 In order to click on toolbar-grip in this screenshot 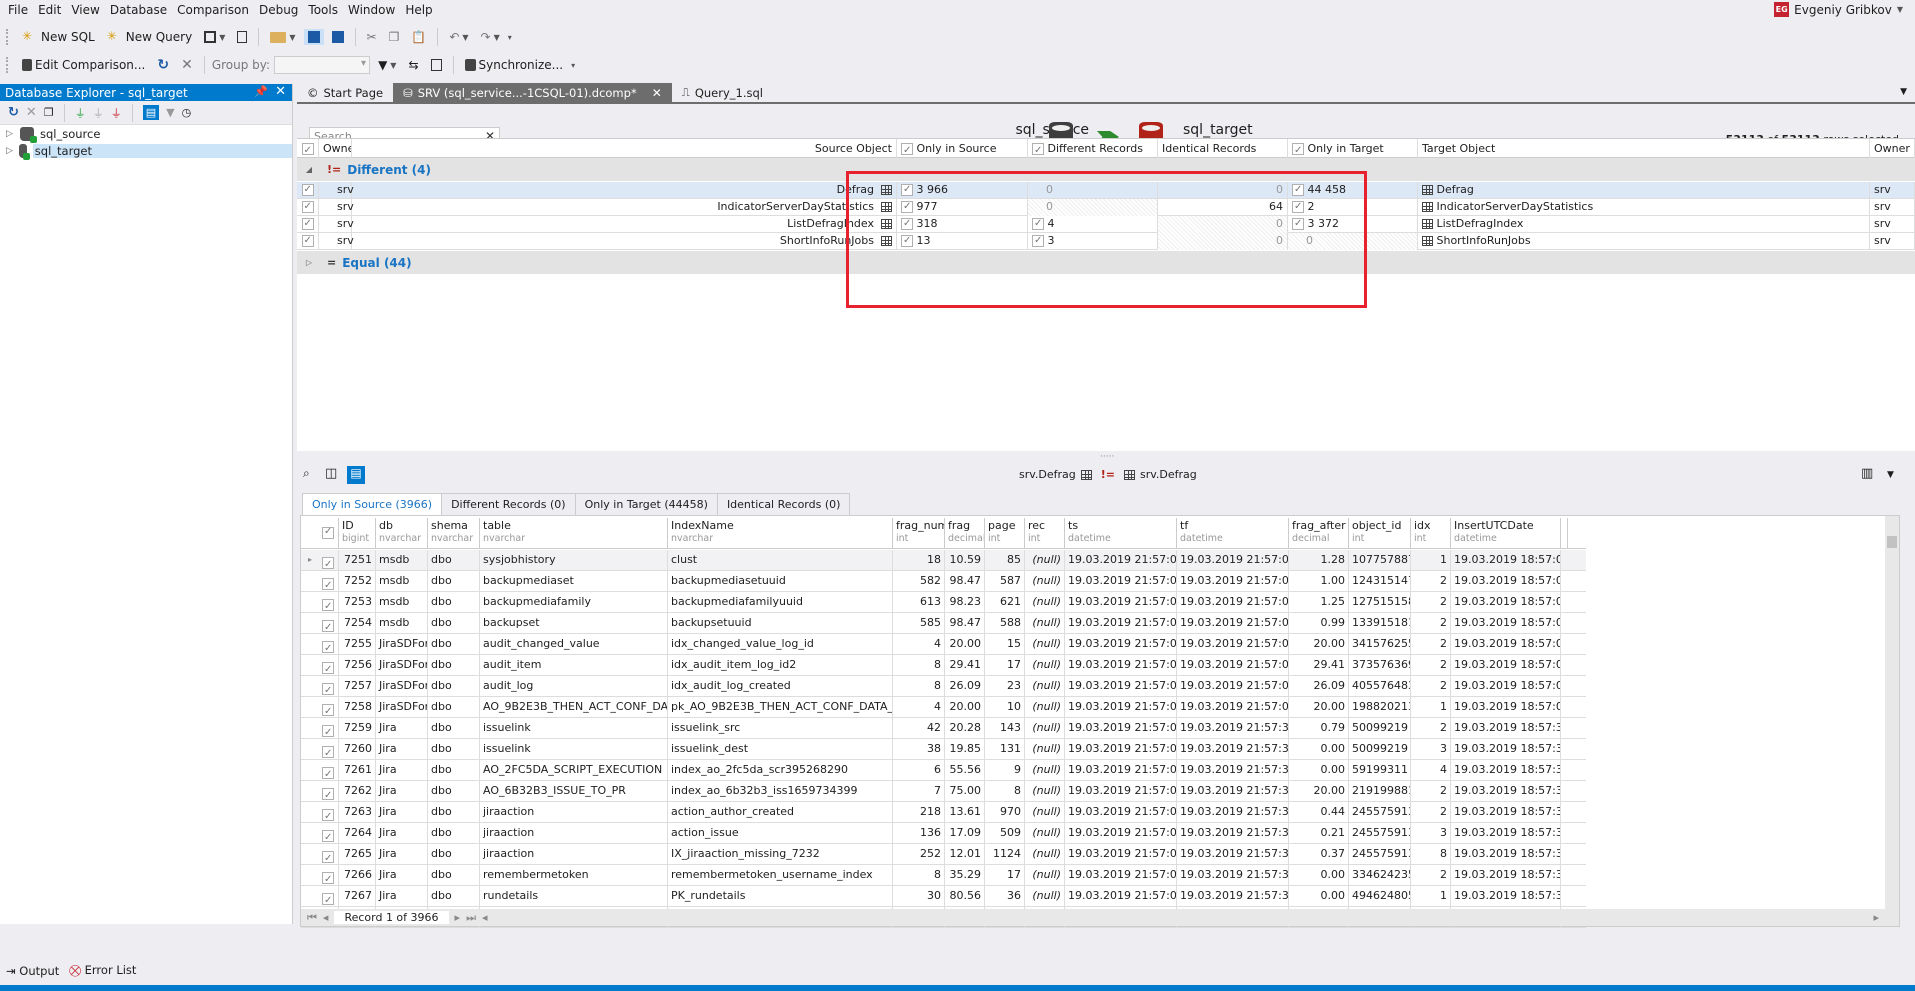, I will do `click(8, 65)`.